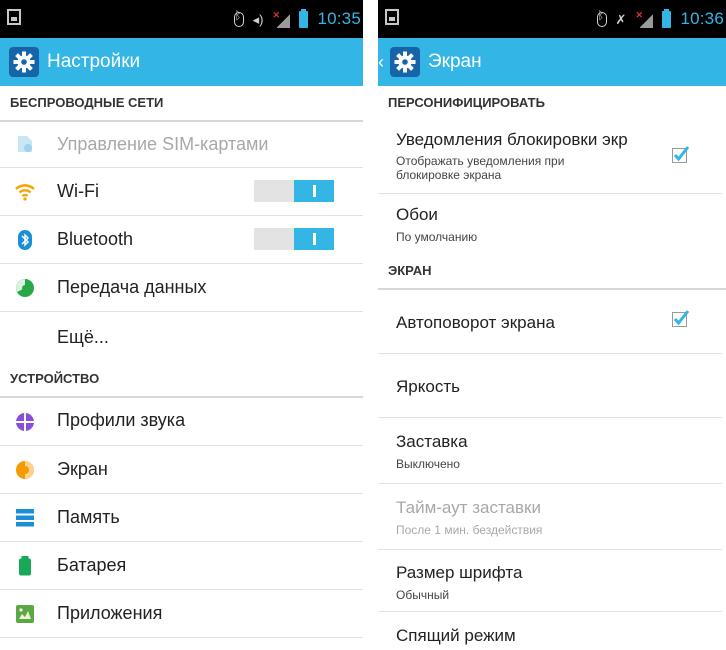 The image size is (726, 650). I want to click on settings-item-label: Wi-Fi, so click(78, 191).